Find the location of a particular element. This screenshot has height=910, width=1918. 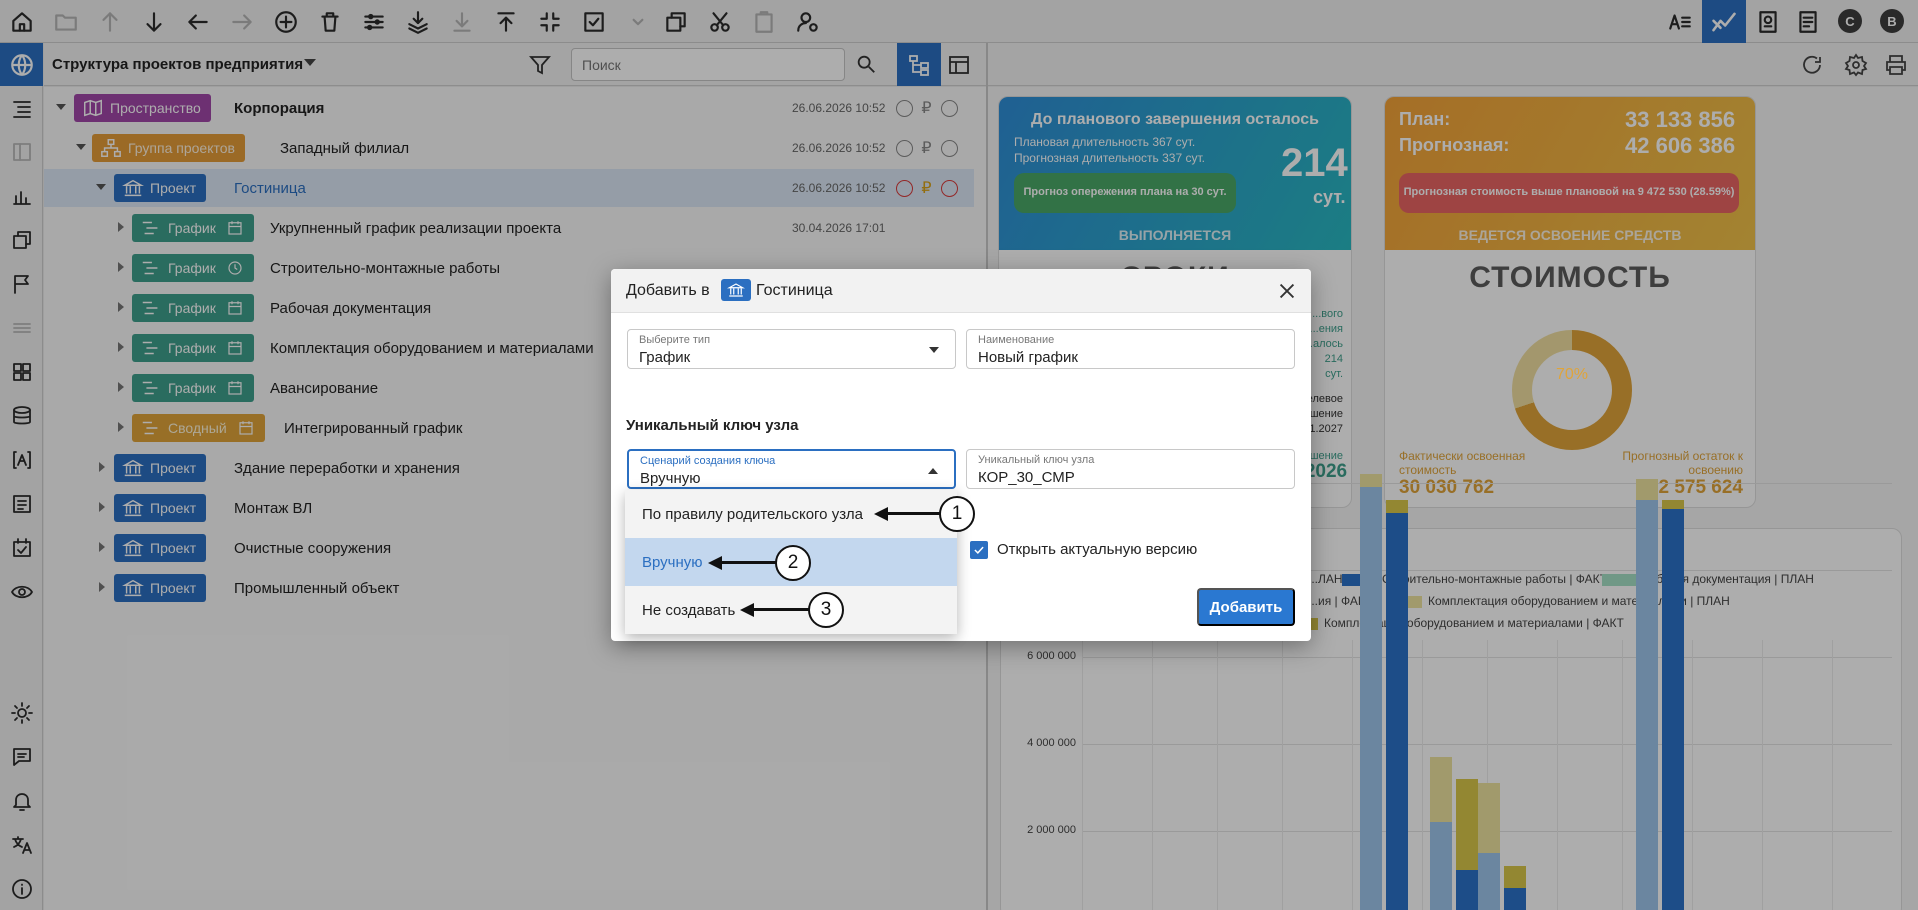

unique-key-field: Уникальный ключ узла КОР_30_СМР is located at coordinates (1130, 469).